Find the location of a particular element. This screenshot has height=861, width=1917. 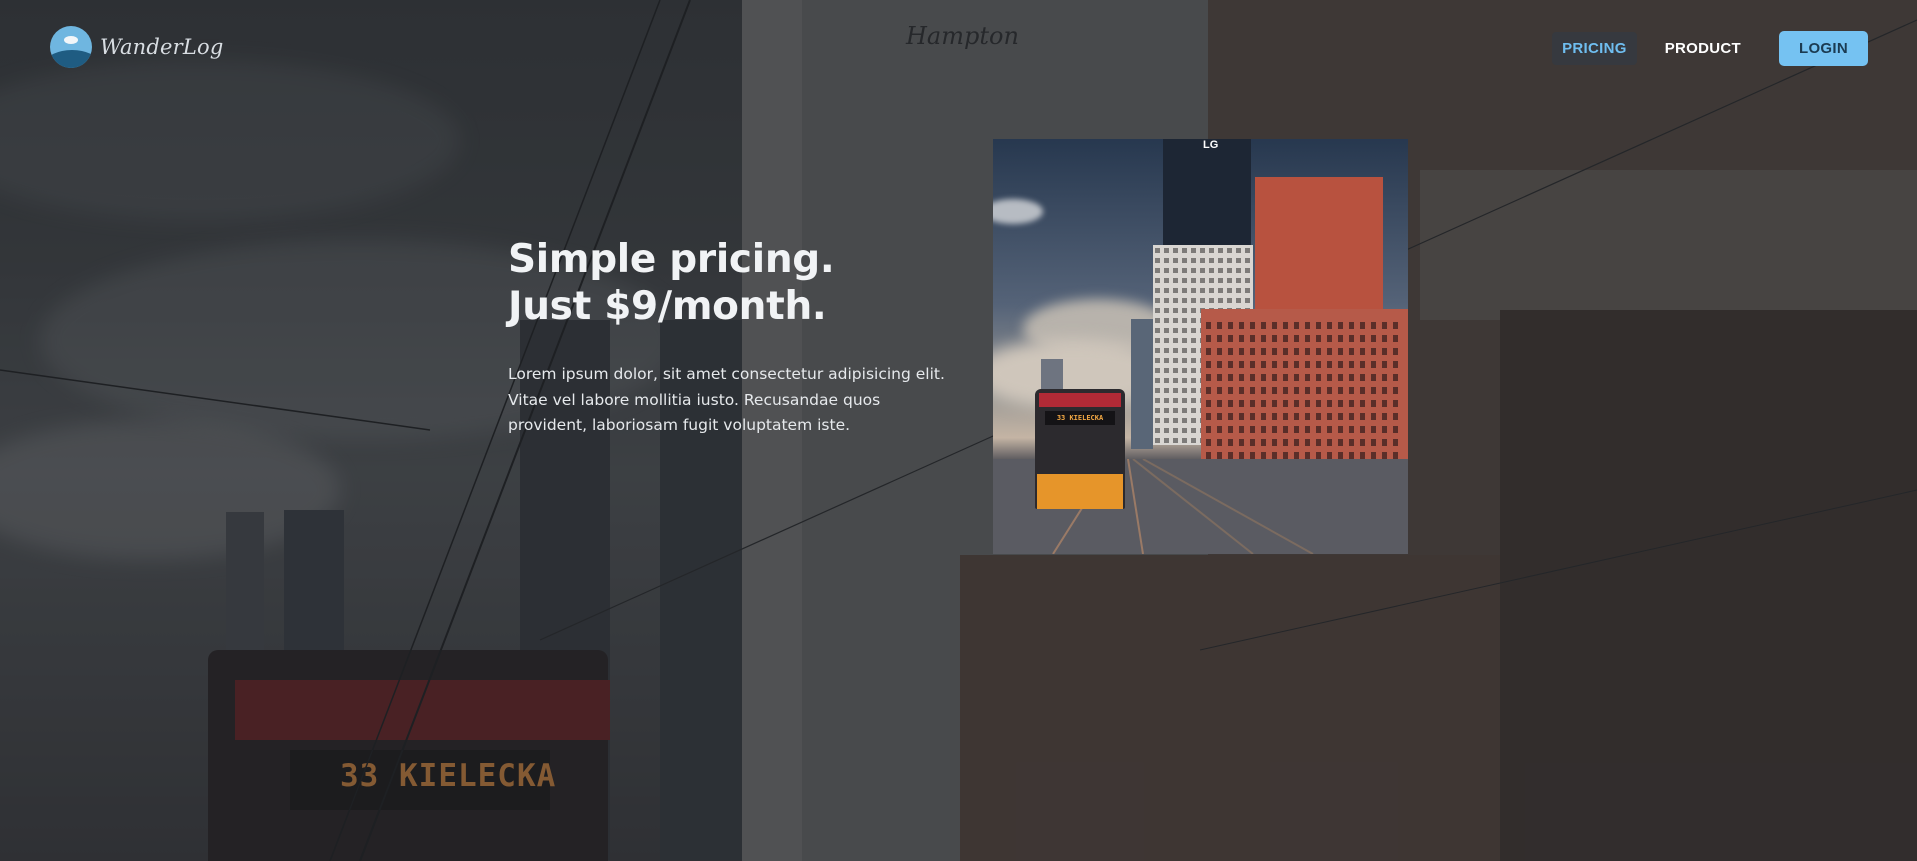

login-button: LOGIN is located at coordinates (1823, 48).